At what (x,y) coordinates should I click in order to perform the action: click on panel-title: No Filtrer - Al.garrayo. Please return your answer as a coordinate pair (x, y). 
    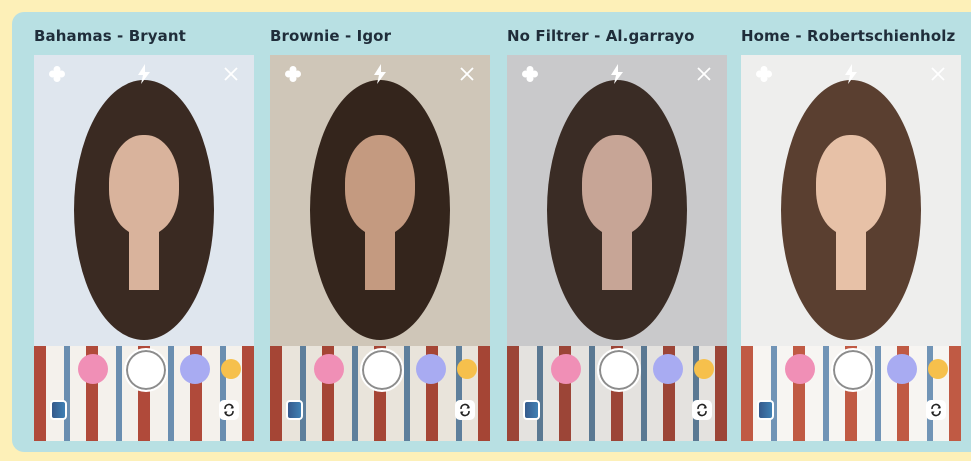
    Looking at the image, I should click on (601, 36).